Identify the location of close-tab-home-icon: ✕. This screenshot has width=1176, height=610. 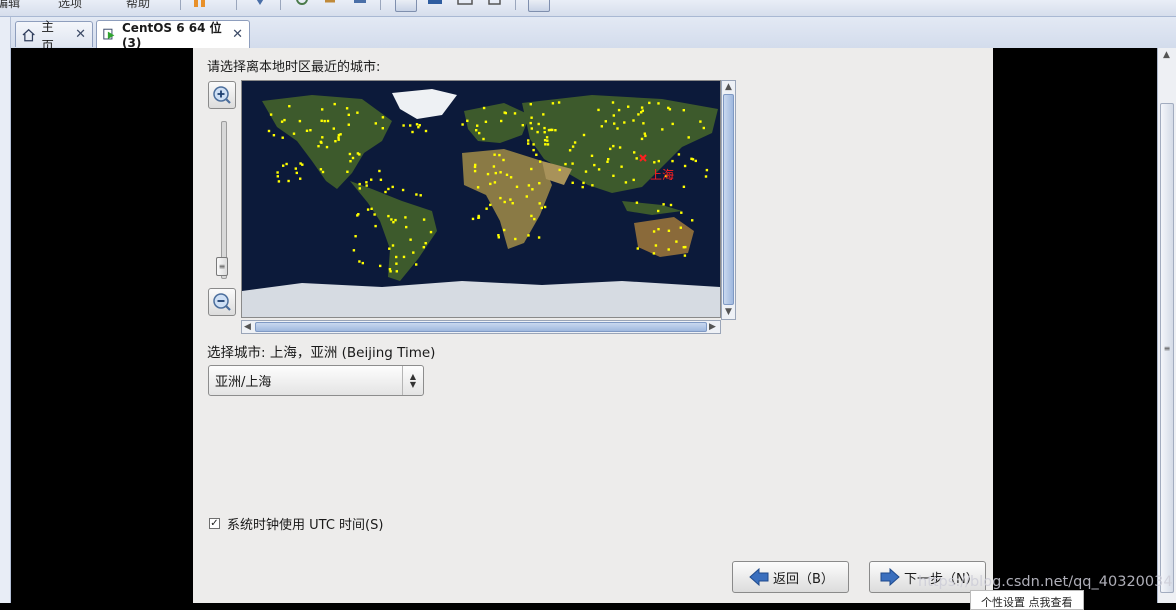
(80, 34).